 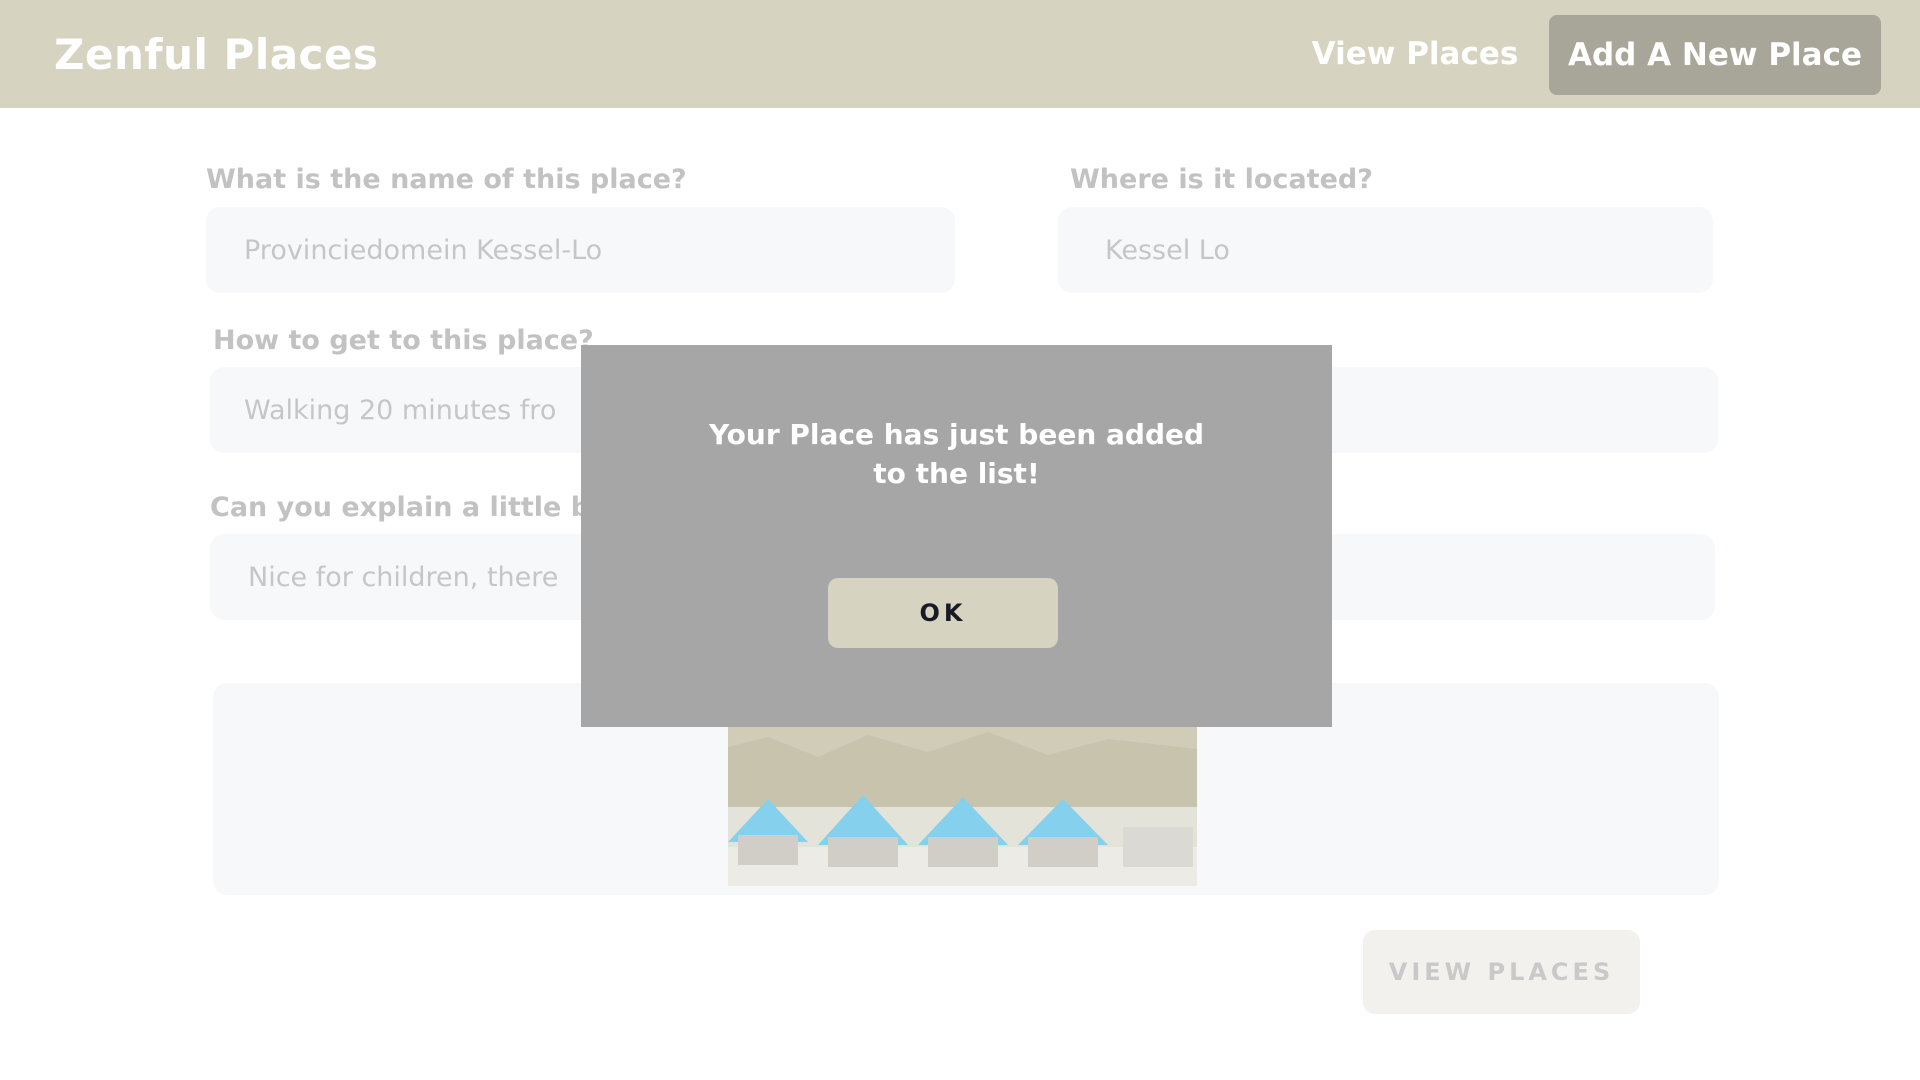 What do you see at coordinates (400, 410) in the screenshot?
I see `directions-value: Walking 20 minutes fro` at bounding box center [400, 410].